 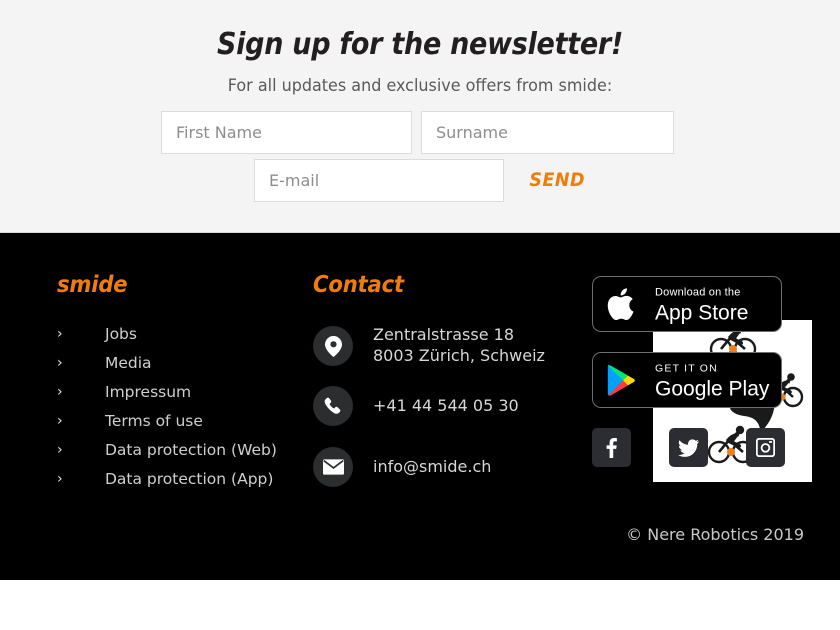 I want to click on social-link-facebook, so click(x=611, y=447).